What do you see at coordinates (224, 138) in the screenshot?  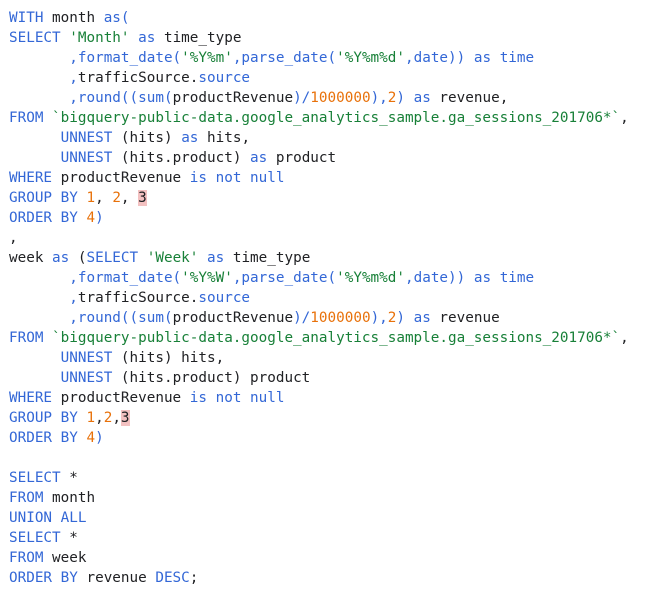 I see `code-text: hits,` at bounding box center [224, 138].